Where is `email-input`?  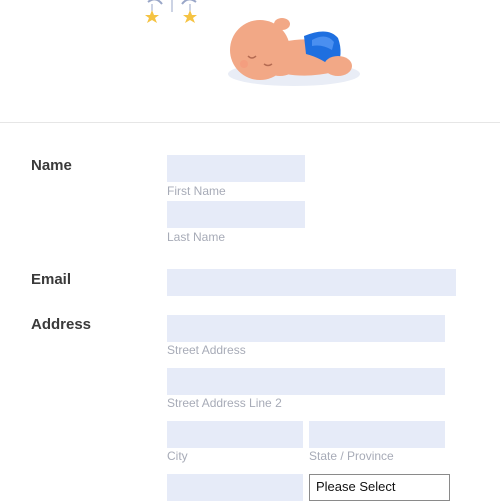 email-input is located at coordinates (311, 282).